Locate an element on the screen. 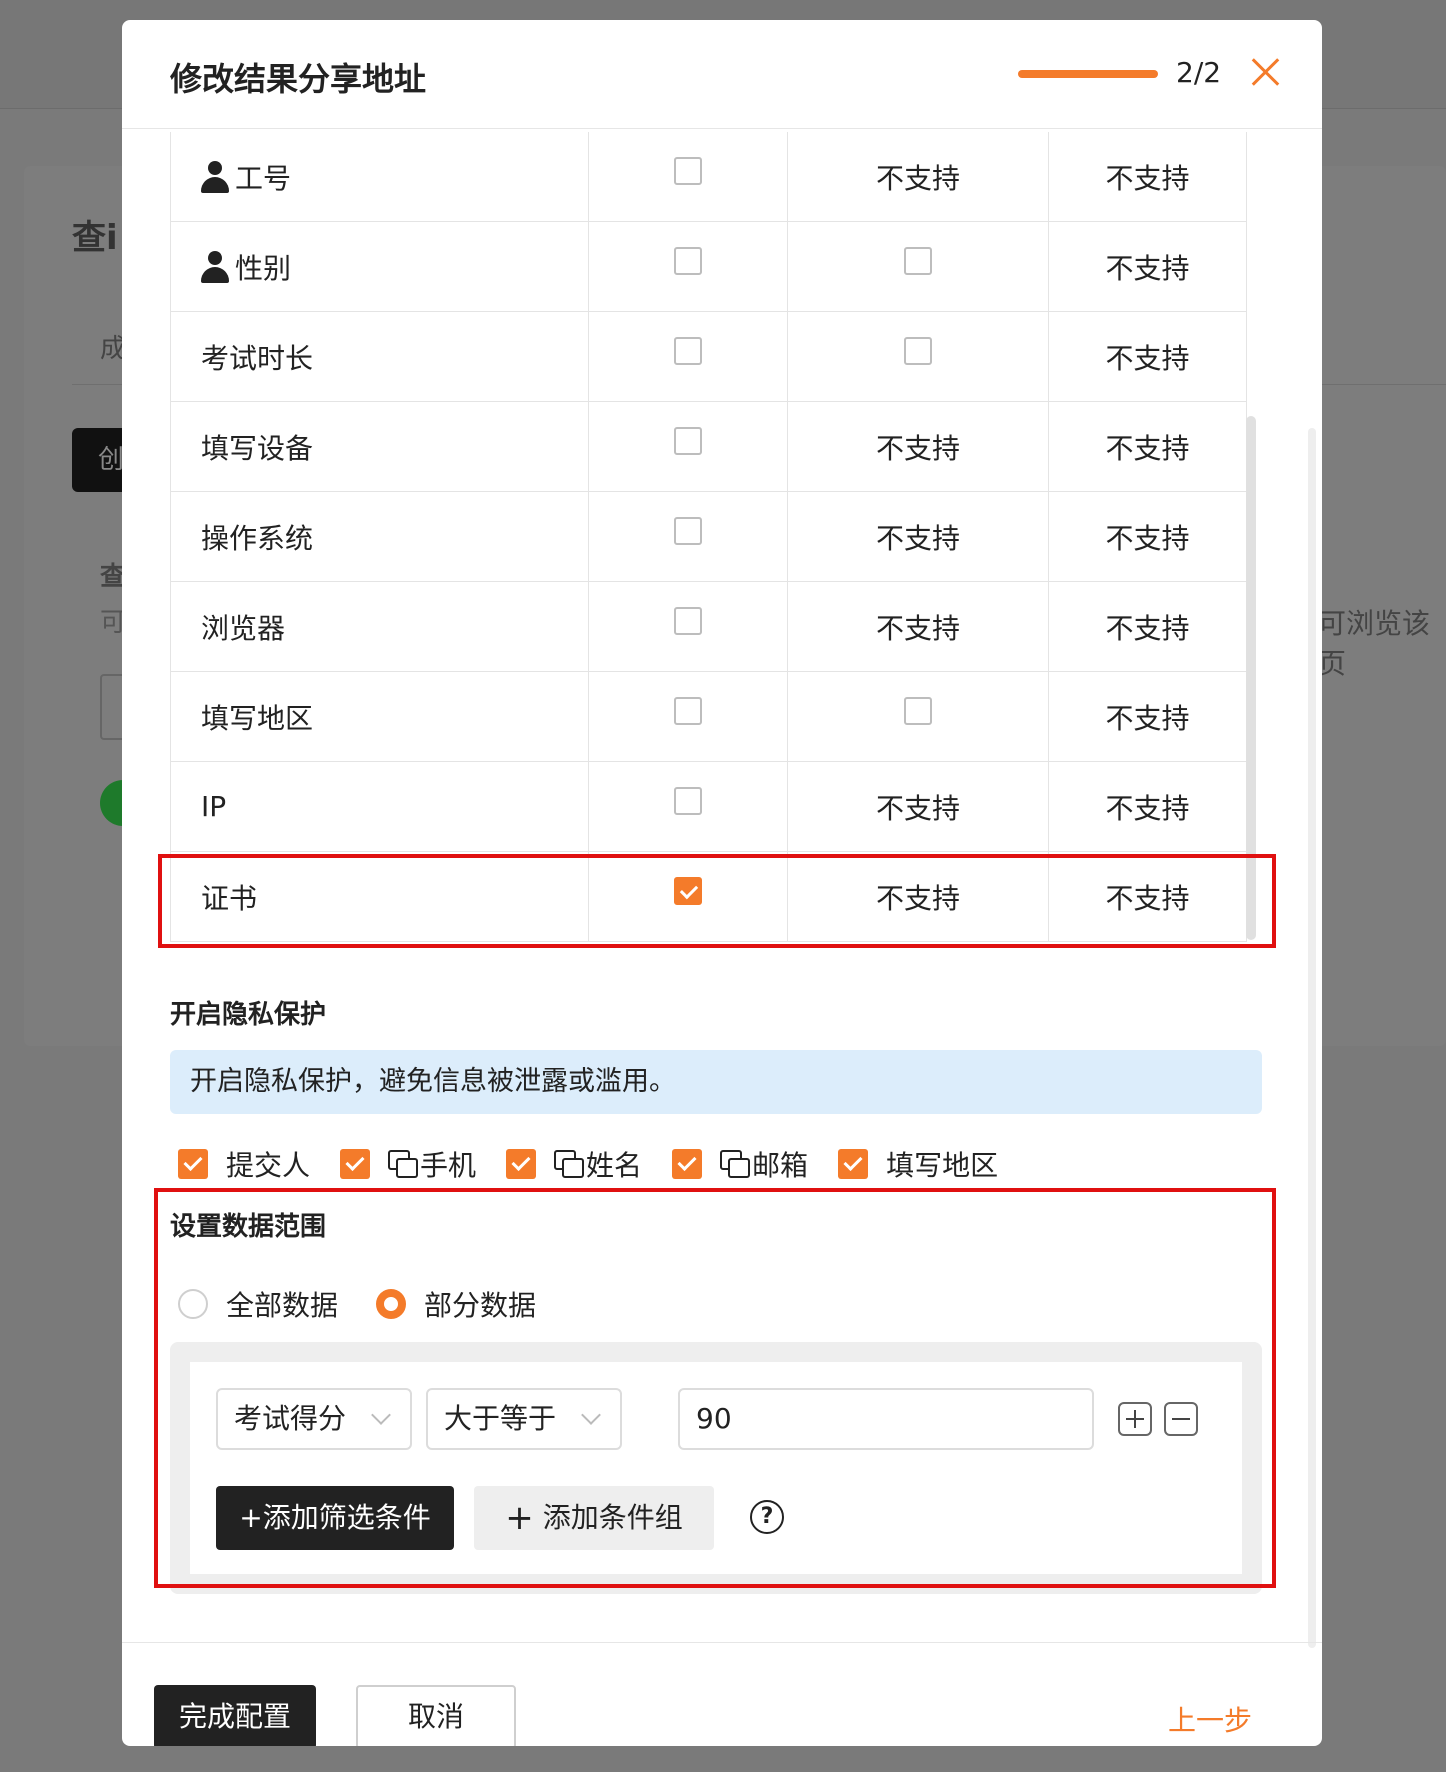 This screenshot has width=1446, height=1772. radio-partial-label: 部分数据 is located at coordinates (480, 1305).